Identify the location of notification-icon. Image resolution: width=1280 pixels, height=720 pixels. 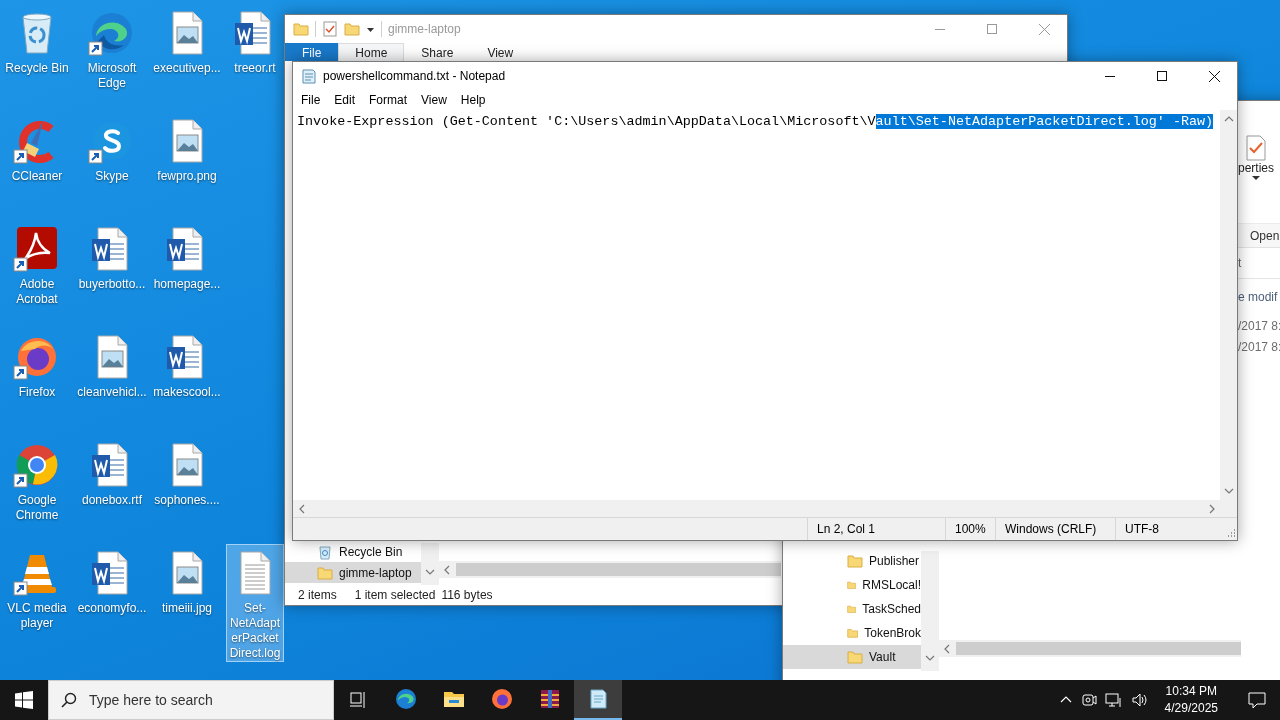
(1257, 700).